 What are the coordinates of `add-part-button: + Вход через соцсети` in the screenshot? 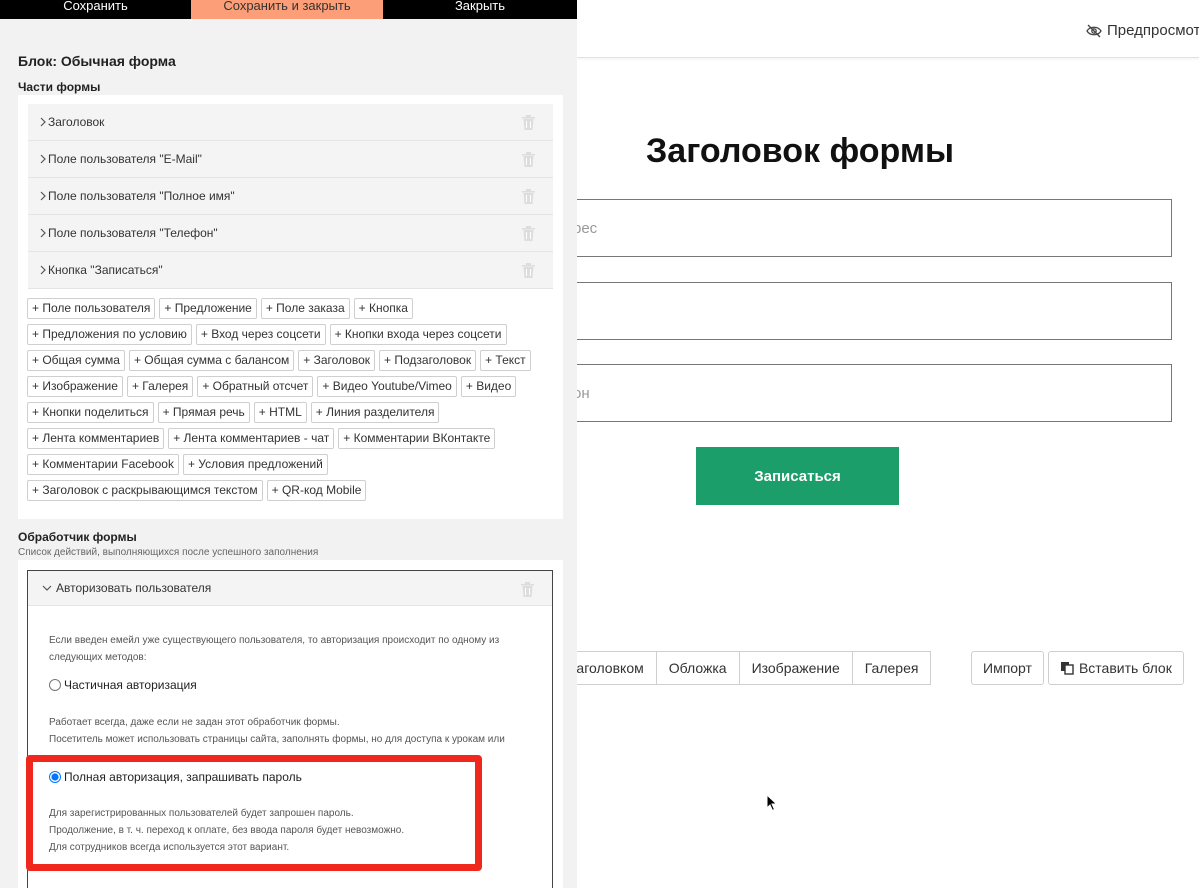 It's located at (260, 334).